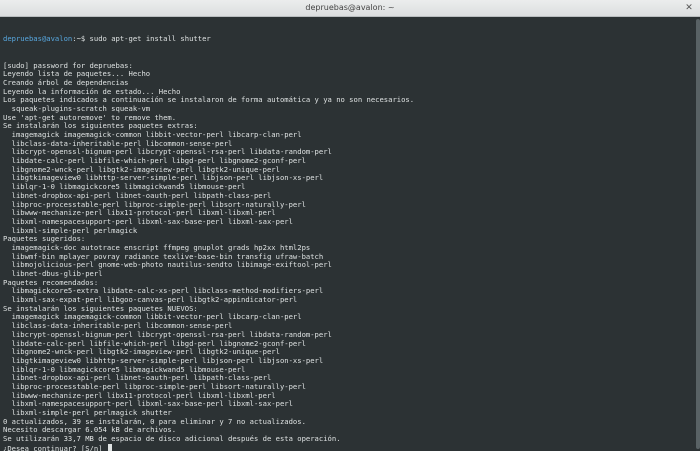  I want to click on title-bar: depruebas@avalon: ~ ✕, so click(350, 8).